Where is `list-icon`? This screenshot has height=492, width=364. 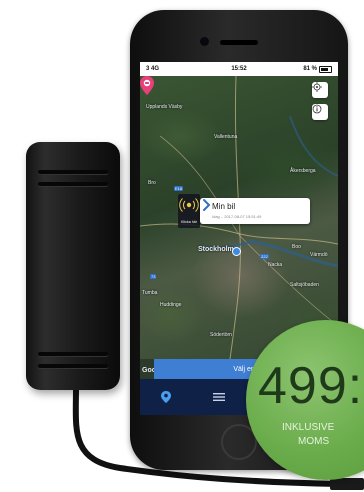 list-icon is located at coordinates (218, 397).